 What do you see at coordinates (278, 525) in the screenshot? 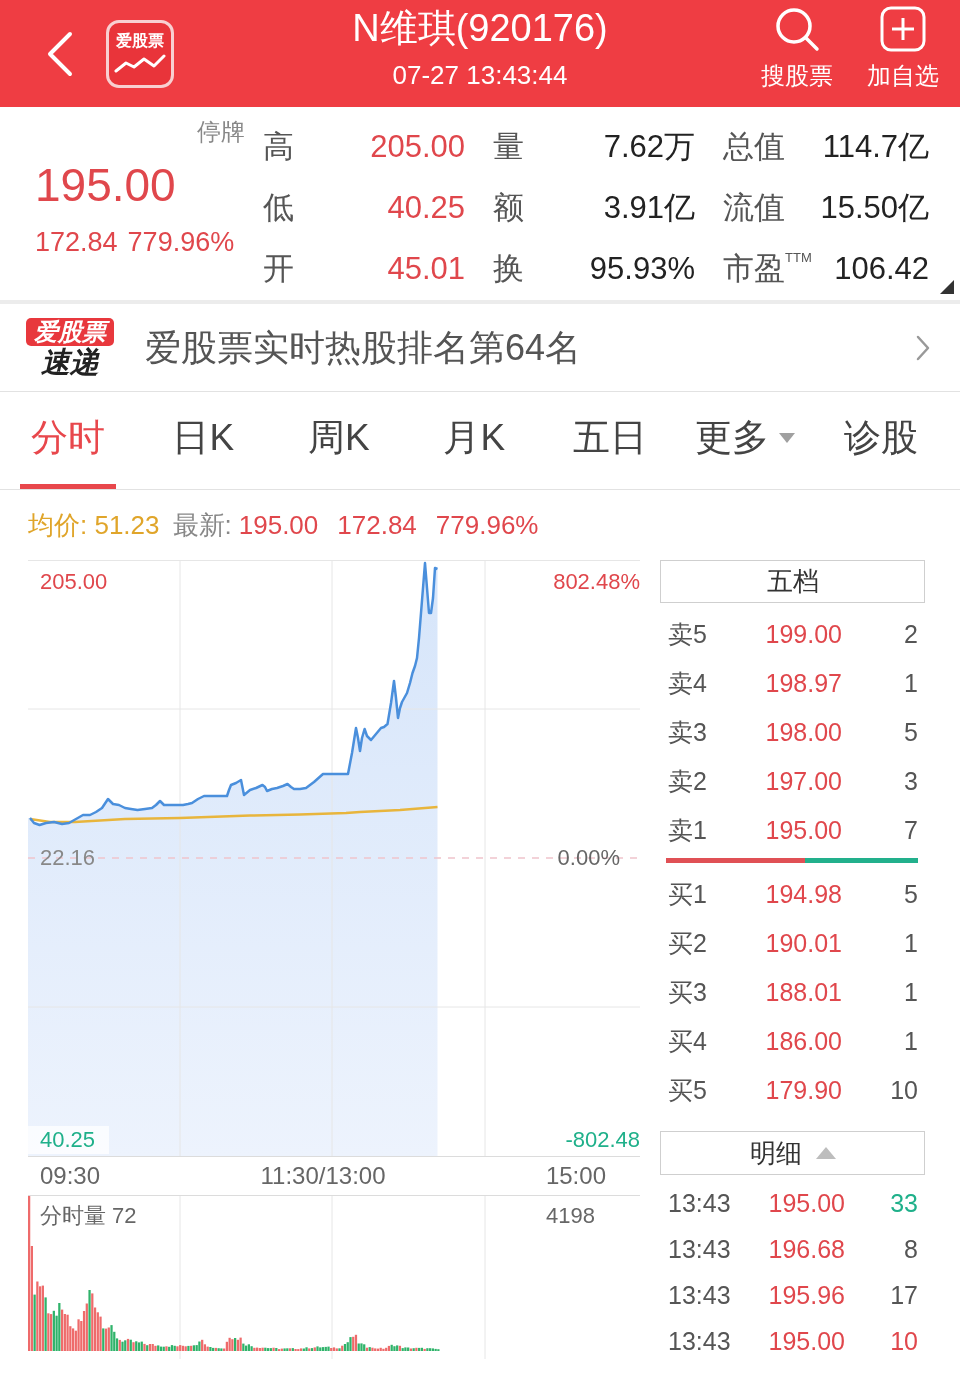
I see `latest-value: 195.00` at bounding box center [278, 525].